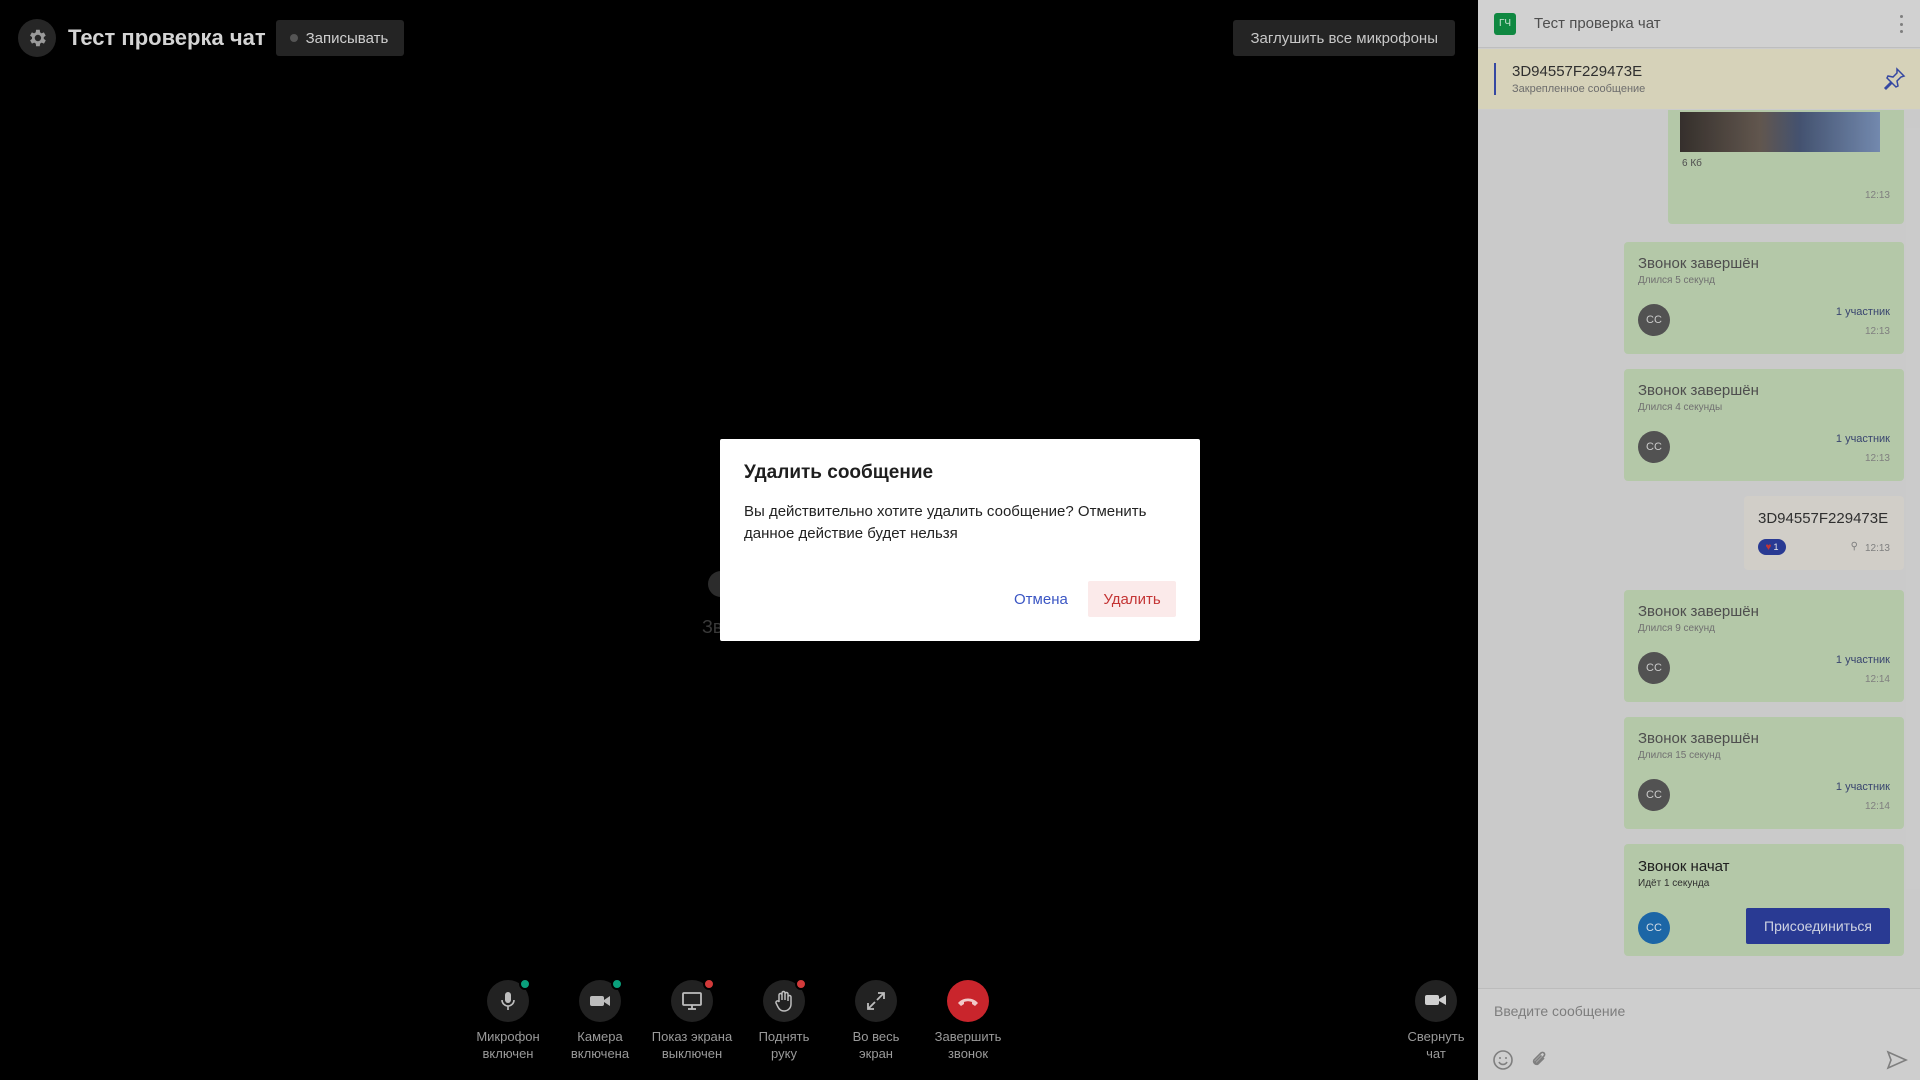 This screenshot has width=1920, height=1080. Describe the element at coordinates (876, 1045) in the screenshot. I see `control-label: Во весь экран` at that location.